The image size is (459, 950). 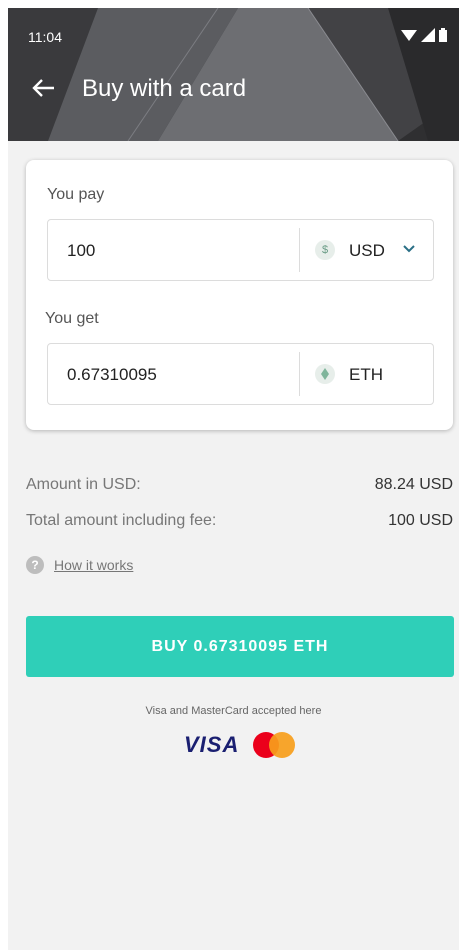 What do you see at coordinates (420, 520) in the screenshot?
I see `total-amount-value: 100 USD` at bounding box center [420, 520].